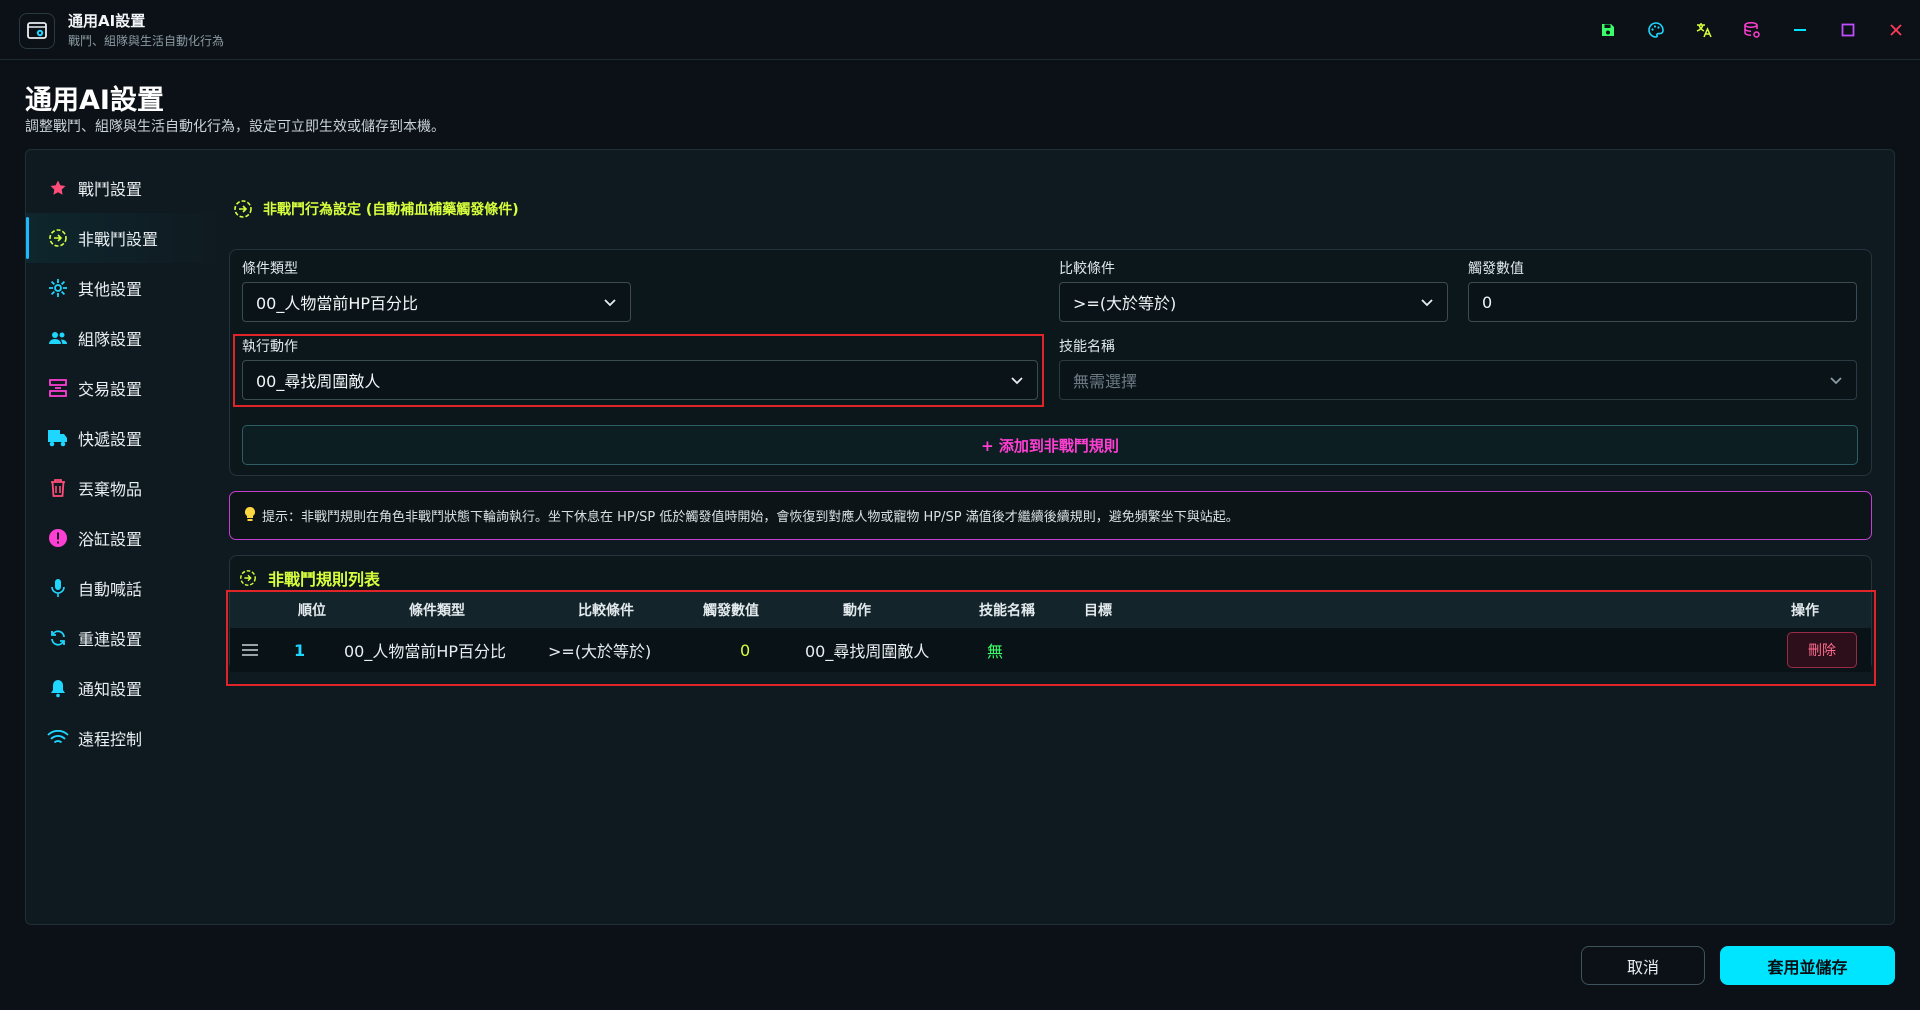  Describe the element at coordinates (58, 638) in the screenshot. I see `refresh-icon` at that location.